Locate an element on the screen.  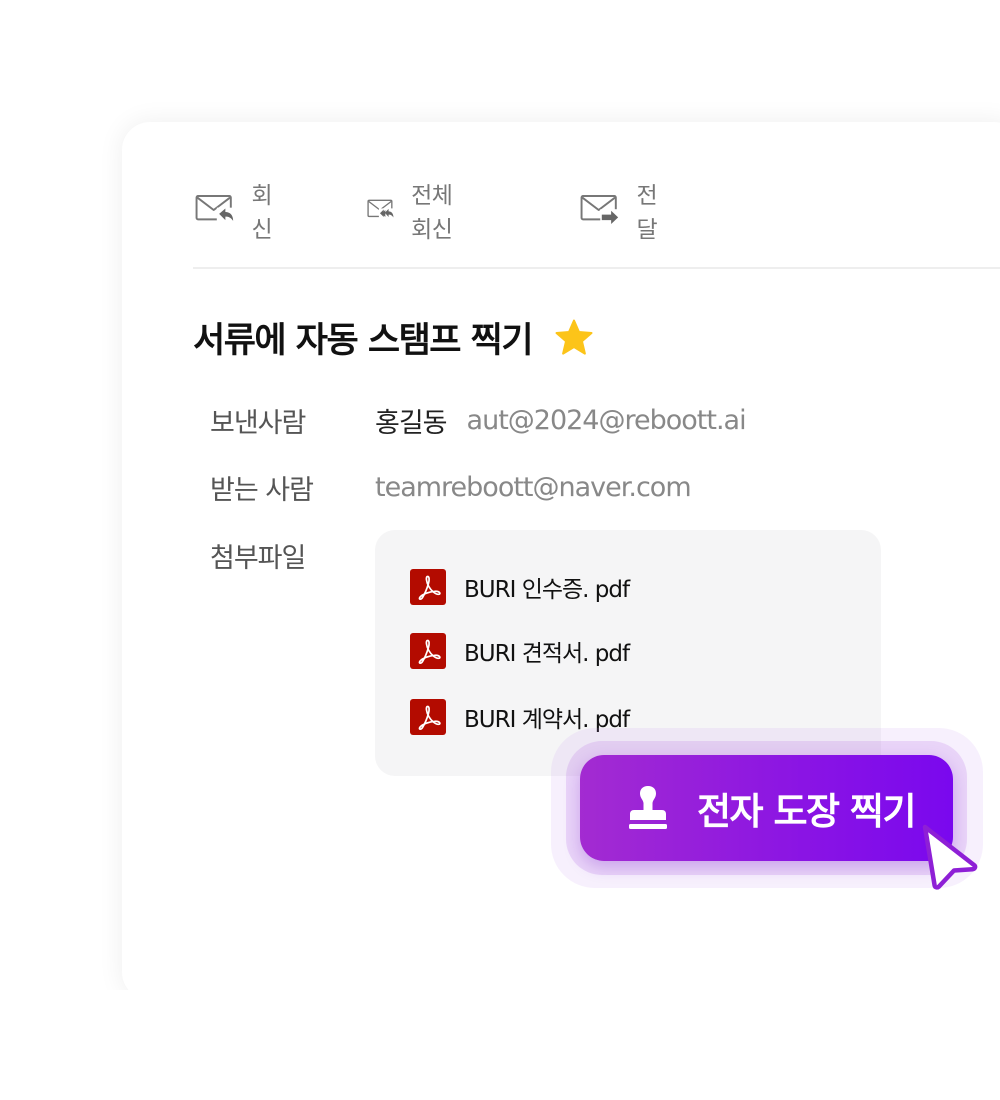
forward-button: 전달 is located at coordinates (624, 213).